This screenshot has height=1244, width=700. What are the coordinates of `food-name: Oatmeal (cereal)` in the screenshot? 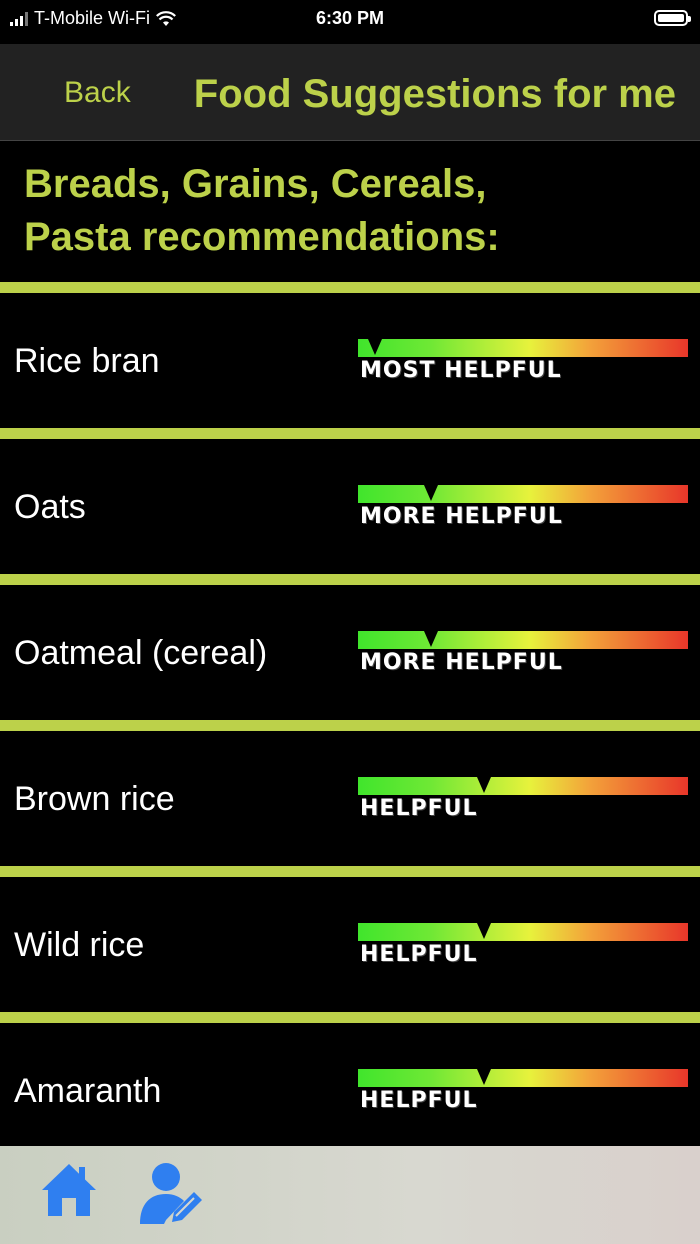 It's located at (141, 653).